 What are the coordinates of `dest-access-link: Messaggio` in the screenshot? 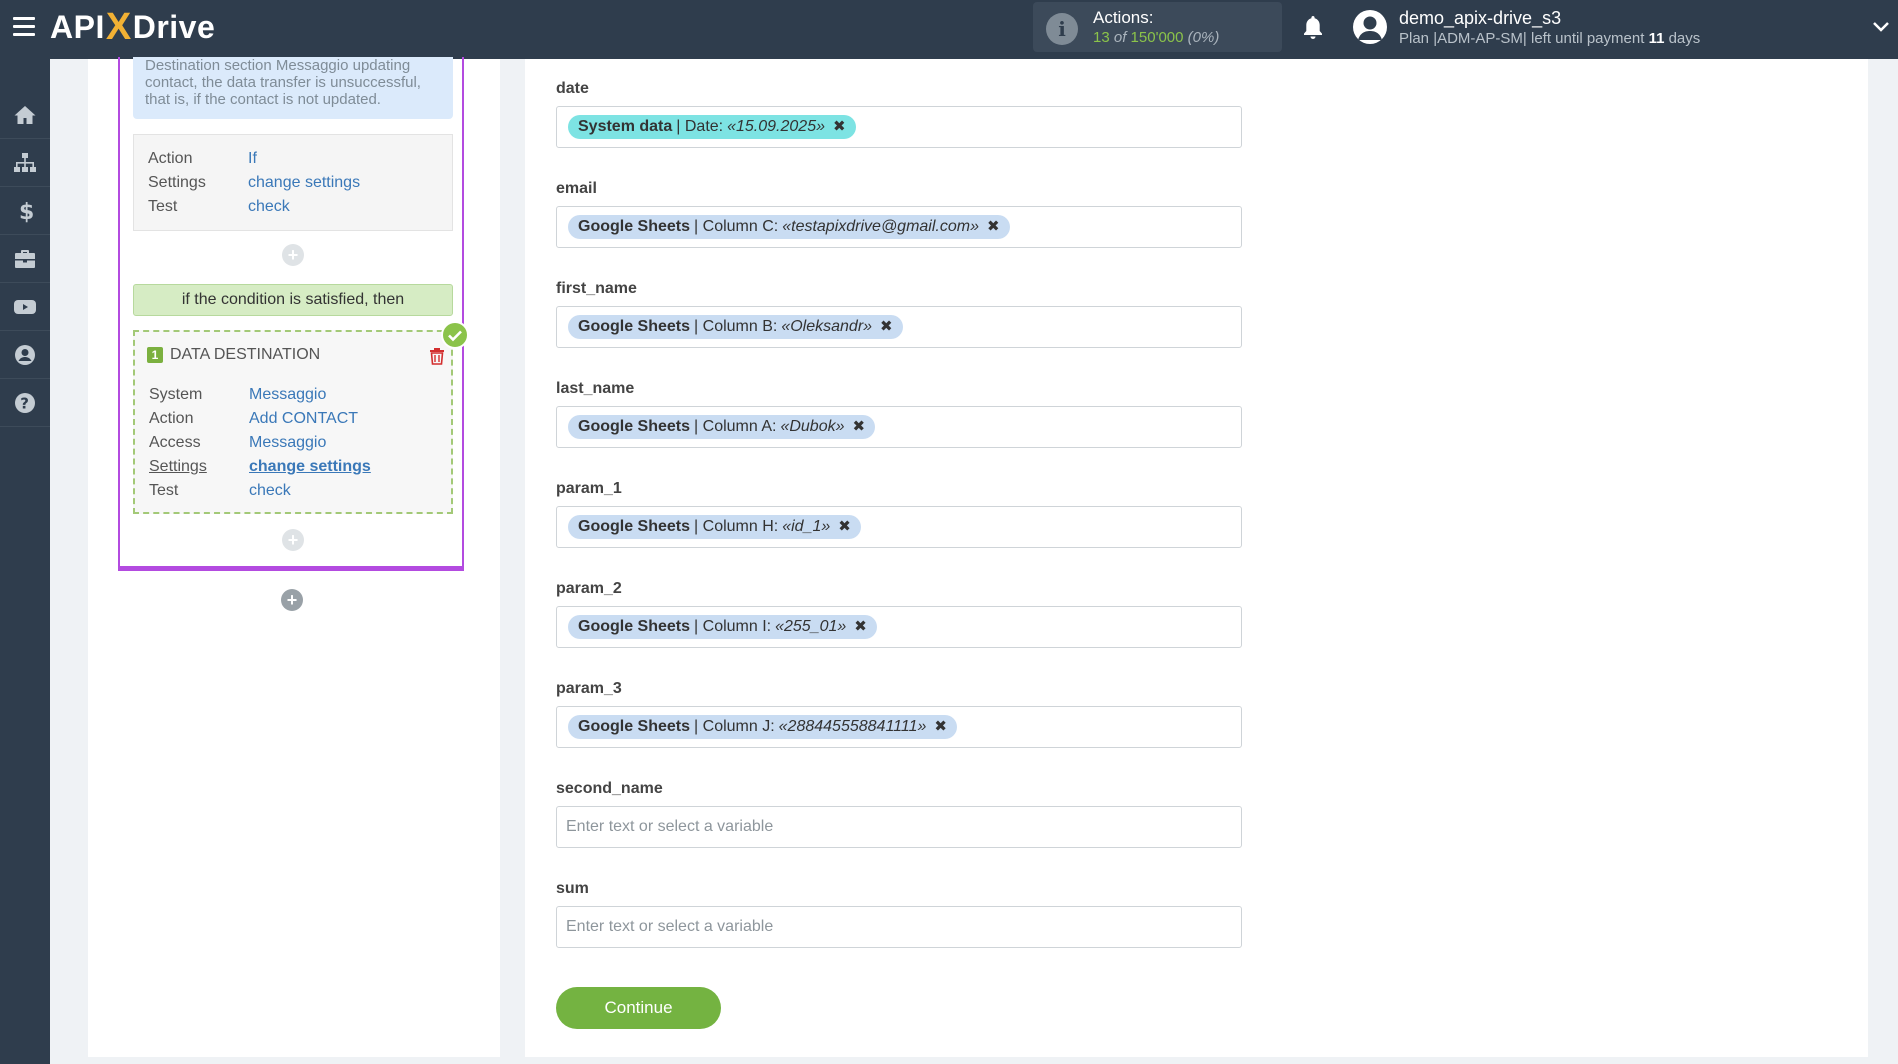 It's located at (287, 442).